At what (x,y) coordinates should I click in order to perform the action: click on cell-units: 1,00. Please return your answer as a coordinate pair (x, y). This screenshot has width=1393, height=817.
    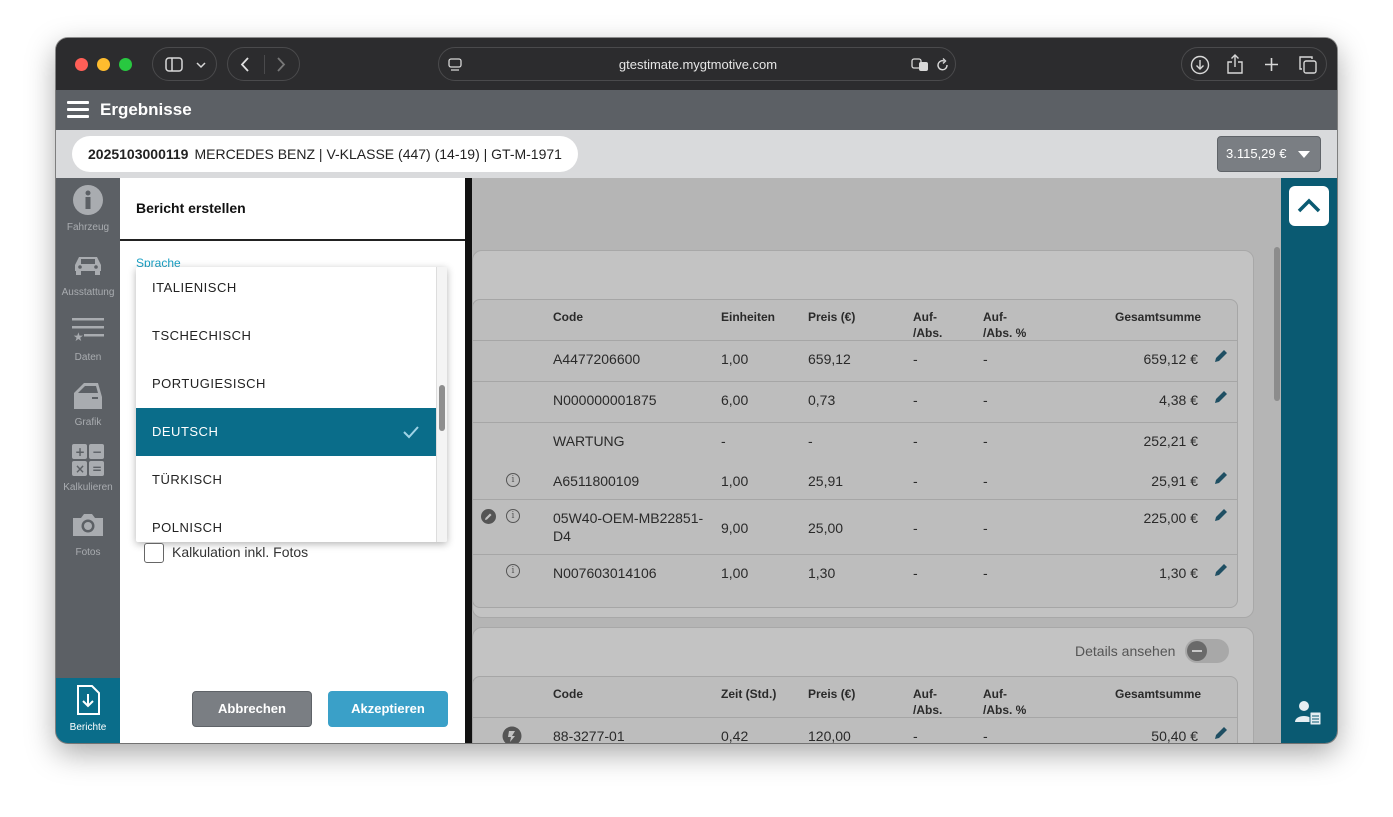
    Looking at the image, I should click on (735, 573).